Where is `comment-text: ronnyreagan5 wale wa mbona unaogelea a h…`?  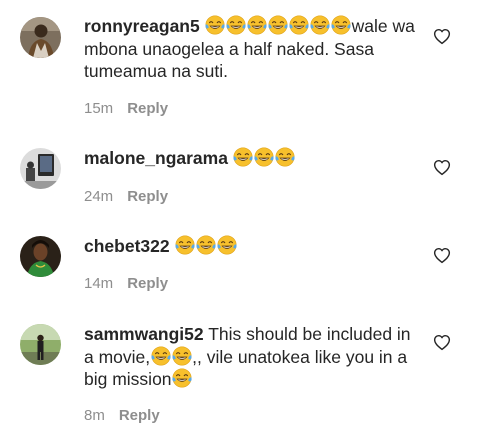
comment-text: ronnyreagan5 wale wa mbona unaogelea a h… is located at coordinates (251, 49).